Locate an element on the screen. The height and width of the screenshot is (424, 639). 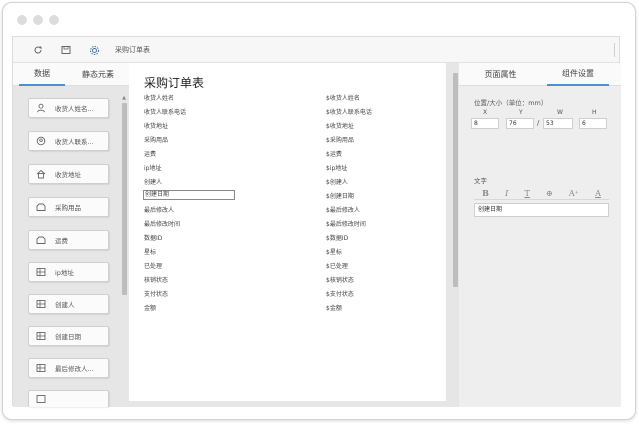
home-icon is located at coordinates (41, 174).